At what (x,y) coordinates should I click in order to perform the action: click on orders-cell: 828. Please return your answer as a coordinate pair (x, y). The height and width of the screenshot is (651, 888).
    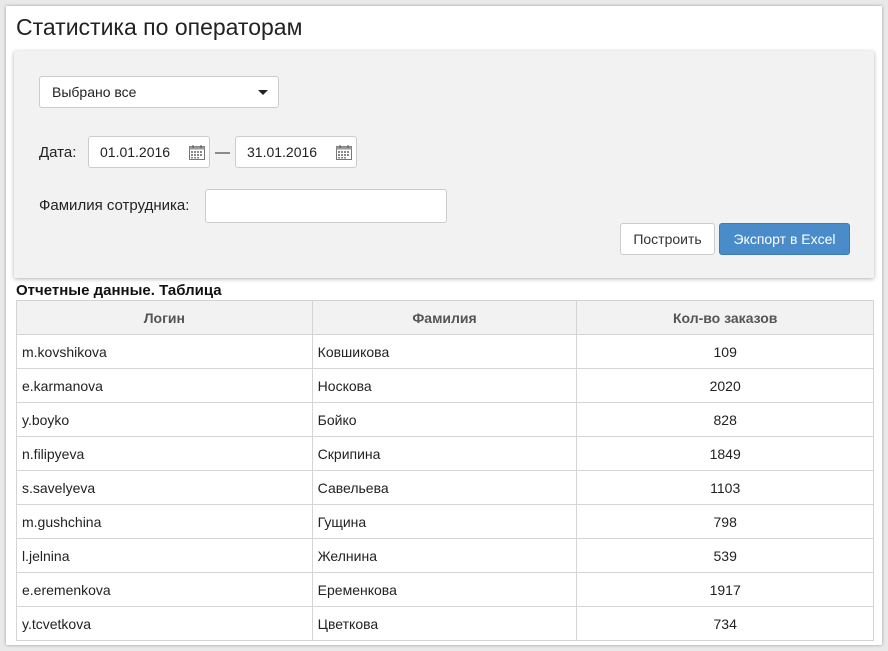
    Looking at the image, I should click on (725, 419).